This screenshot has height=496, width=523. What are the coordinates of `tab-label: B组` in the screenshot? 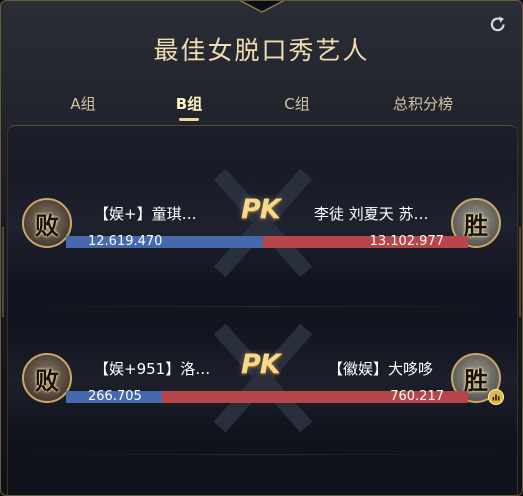 It's located at (189, 104).